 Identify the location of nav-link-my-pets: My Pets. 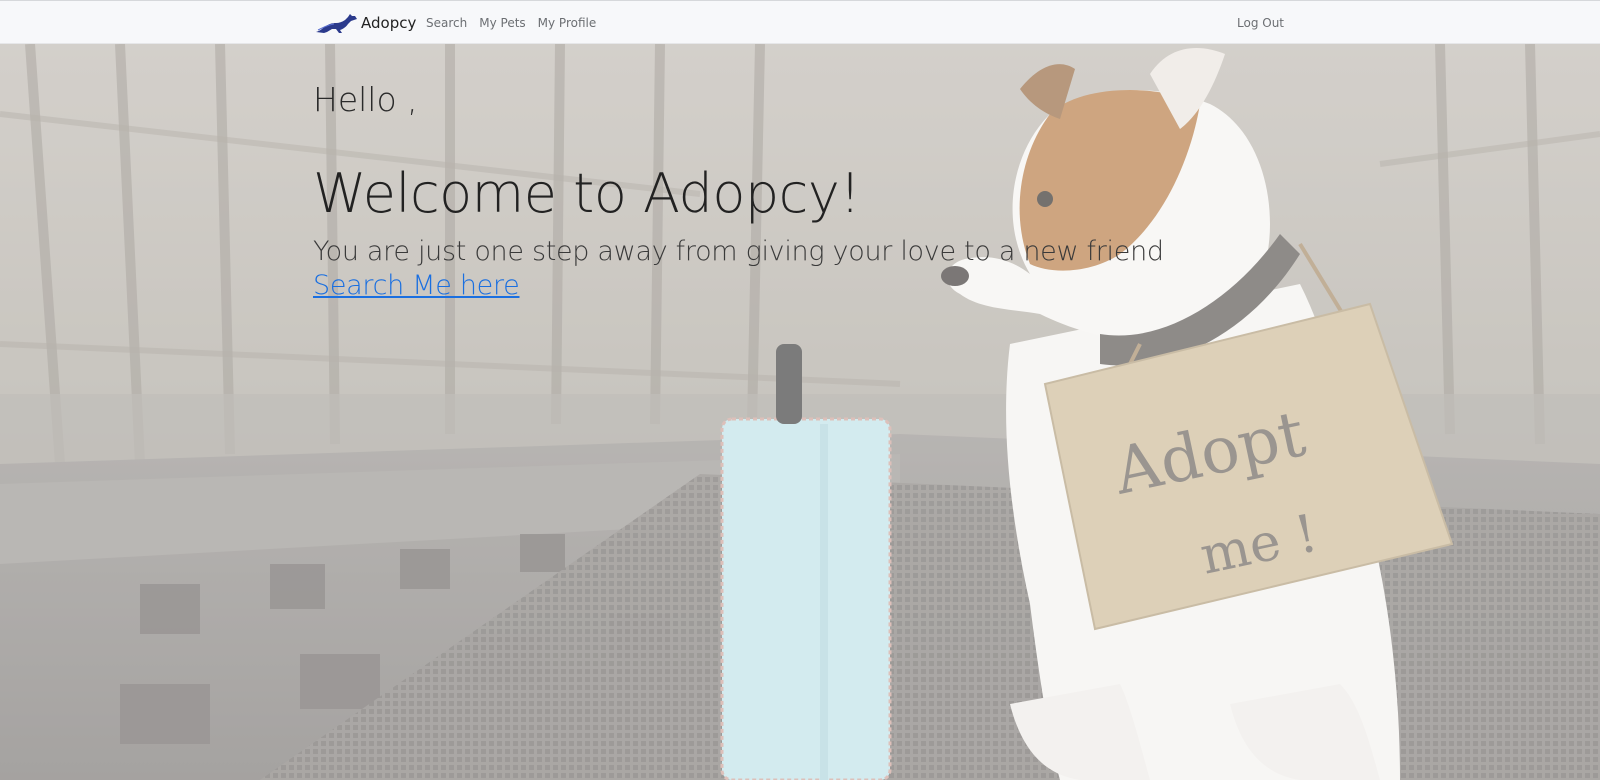
(502, 23).